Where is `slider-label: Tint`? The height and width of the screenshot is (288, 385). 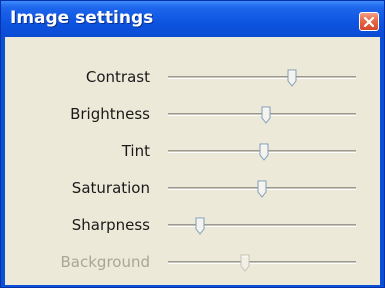 slider-label: Tint is located at coordinates (135, 151).